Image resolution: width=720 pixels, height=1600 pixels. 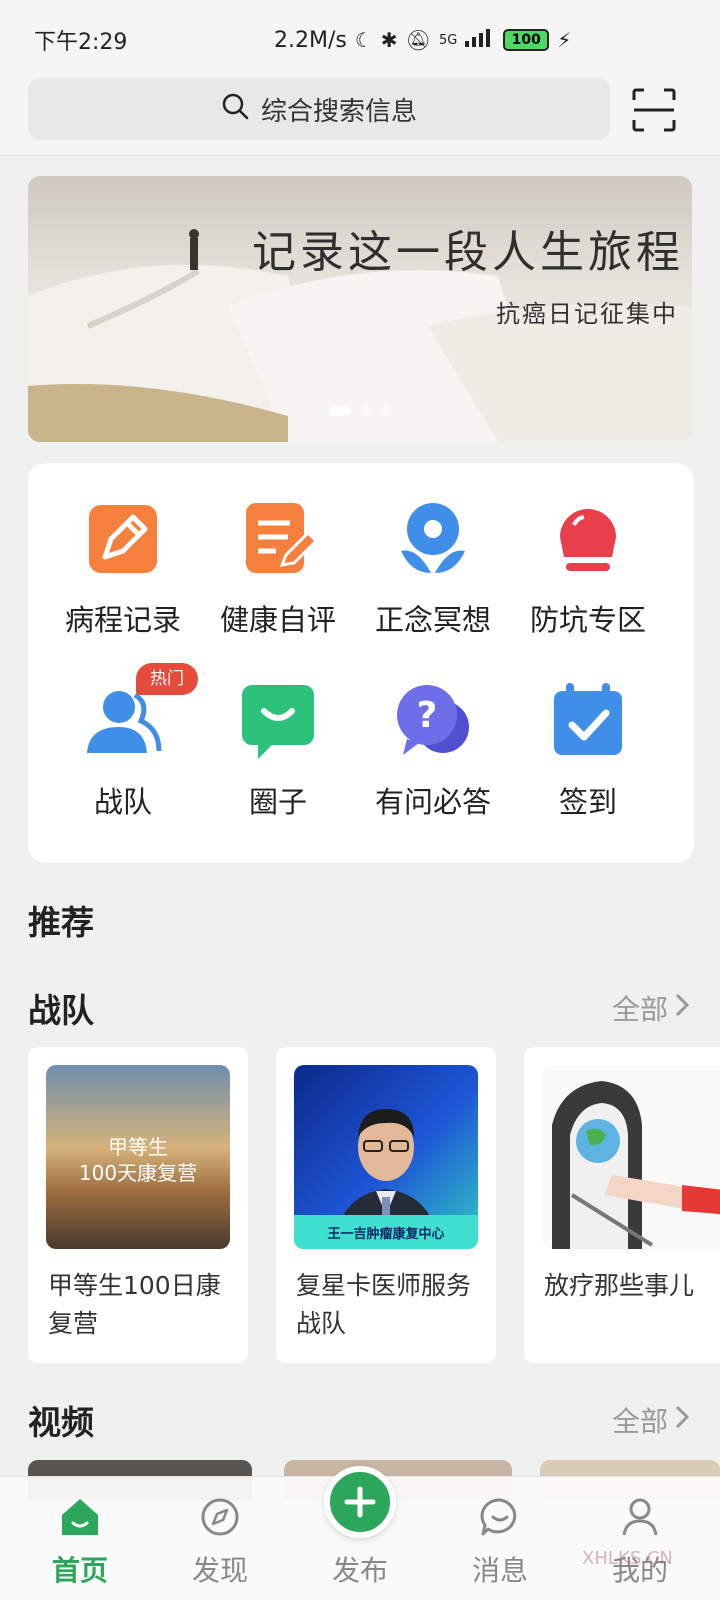 What do you see at coordinates (433, 539) in the screenshot?
I see `flower-icon` at bounding box center [433, 539].